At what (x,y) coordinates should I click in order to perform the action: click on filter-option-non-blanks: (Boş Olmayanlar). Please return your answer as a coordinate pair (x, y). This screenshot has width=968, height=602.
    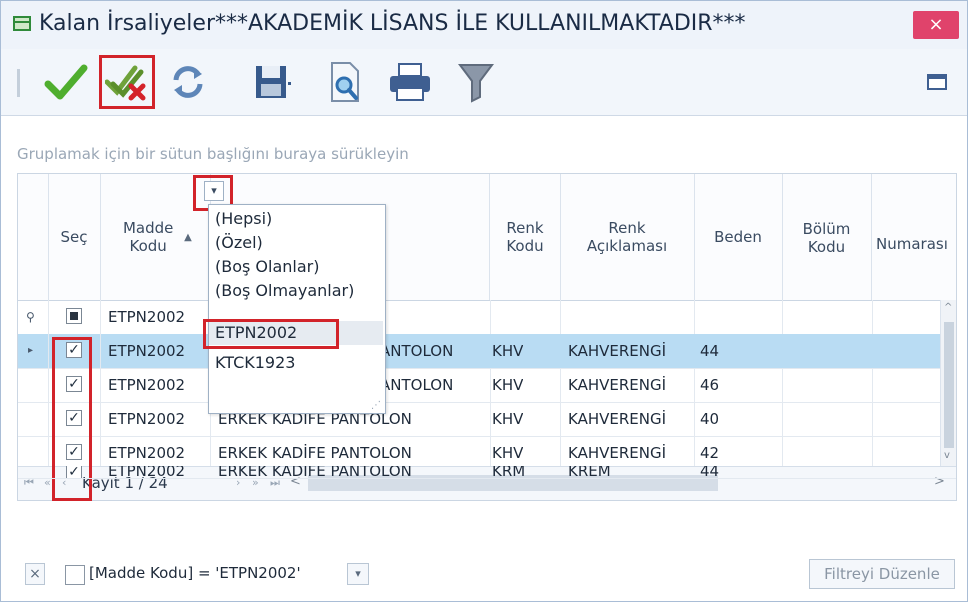
    Looking at the image, I should click on (284, 290).